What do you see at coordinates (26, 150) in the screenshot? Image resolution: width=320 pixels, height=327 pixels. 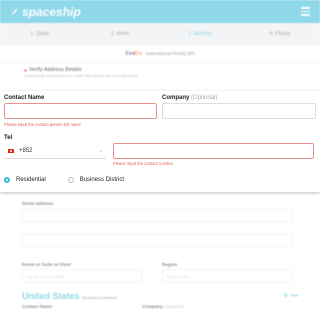 I see `country-code: +852` at bounding box center [26, 150].